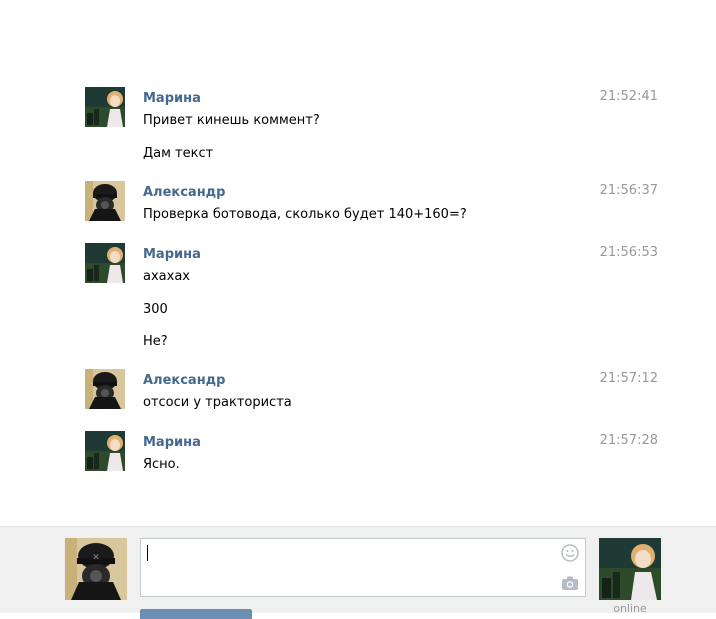 The height and width of the screenshot is (619, 716). Describe the element at coordinates (96, 569) in the screenshot. I see `my-avatar: ✕` at that location.